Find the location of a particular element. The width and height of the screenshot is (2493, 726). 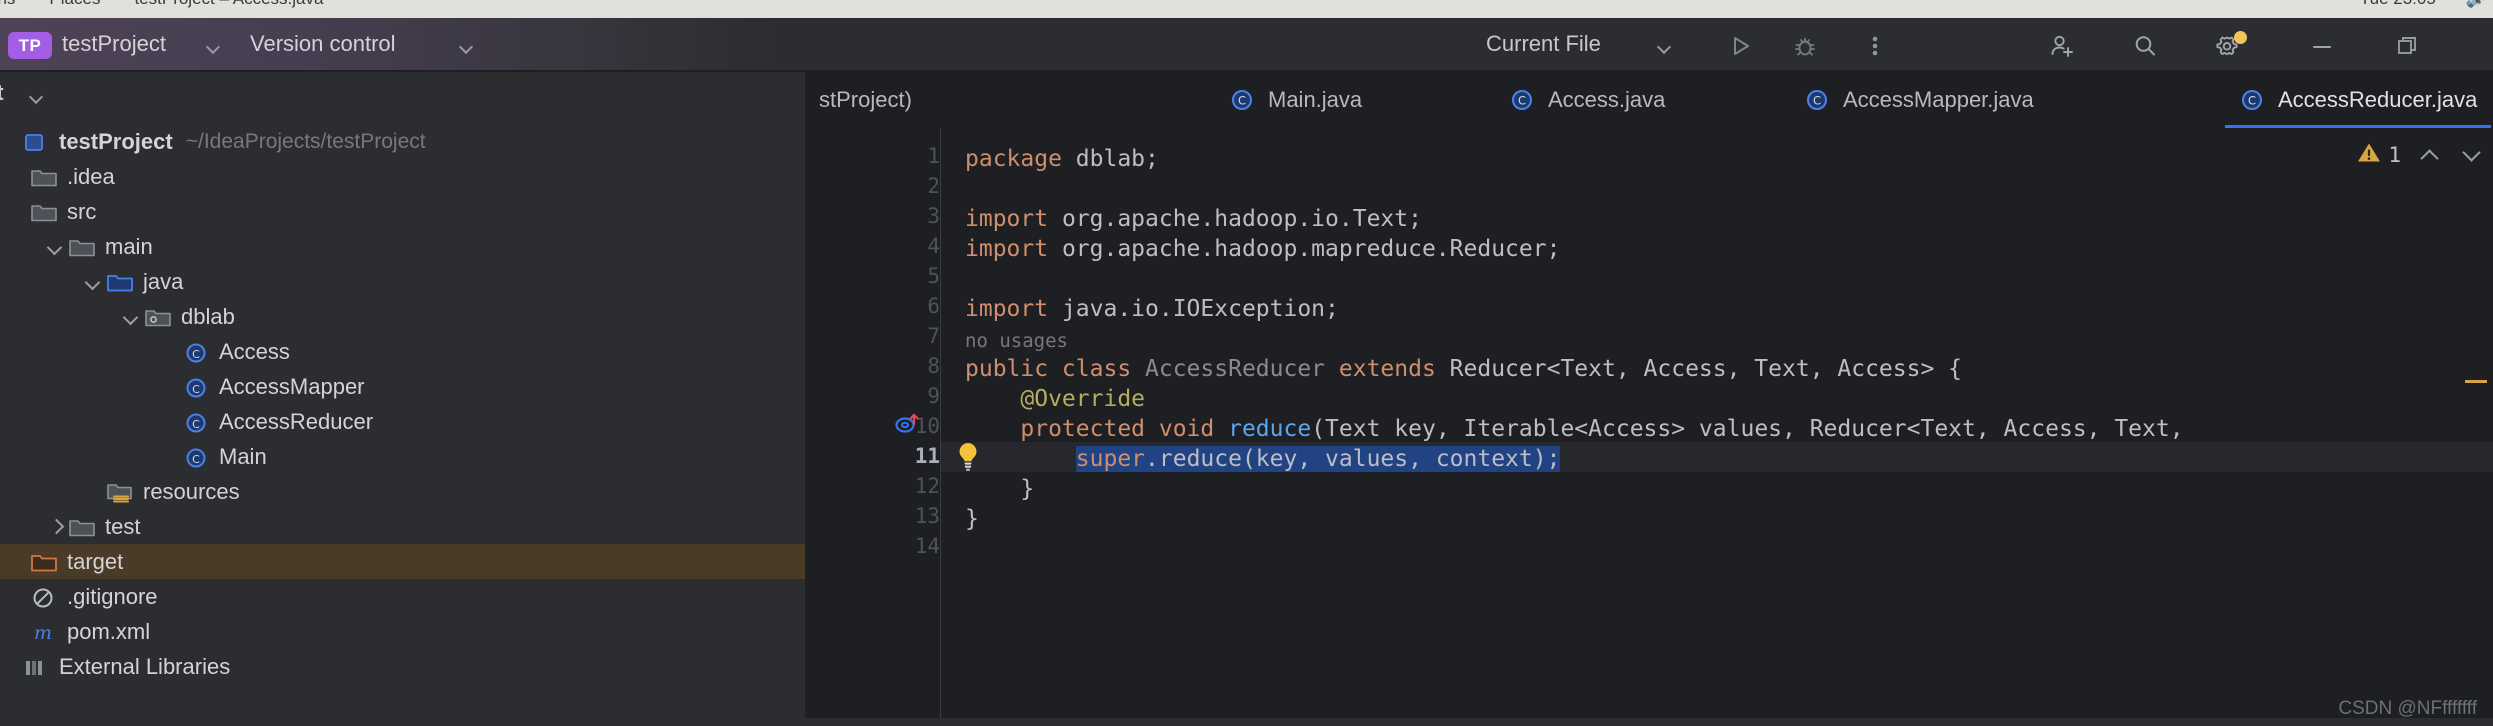

tree-item-label: pom.xml is located at coordinates (109, 631).